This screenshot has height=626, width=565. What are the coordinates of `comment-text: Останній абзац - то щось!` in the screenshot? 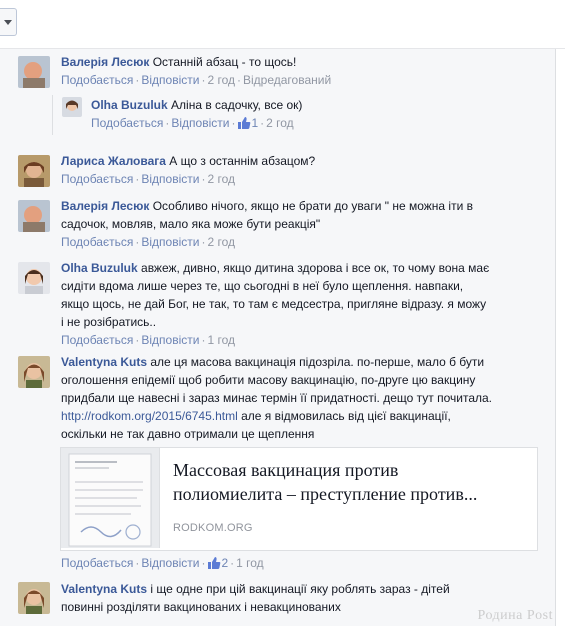 It's located at (224, 62).